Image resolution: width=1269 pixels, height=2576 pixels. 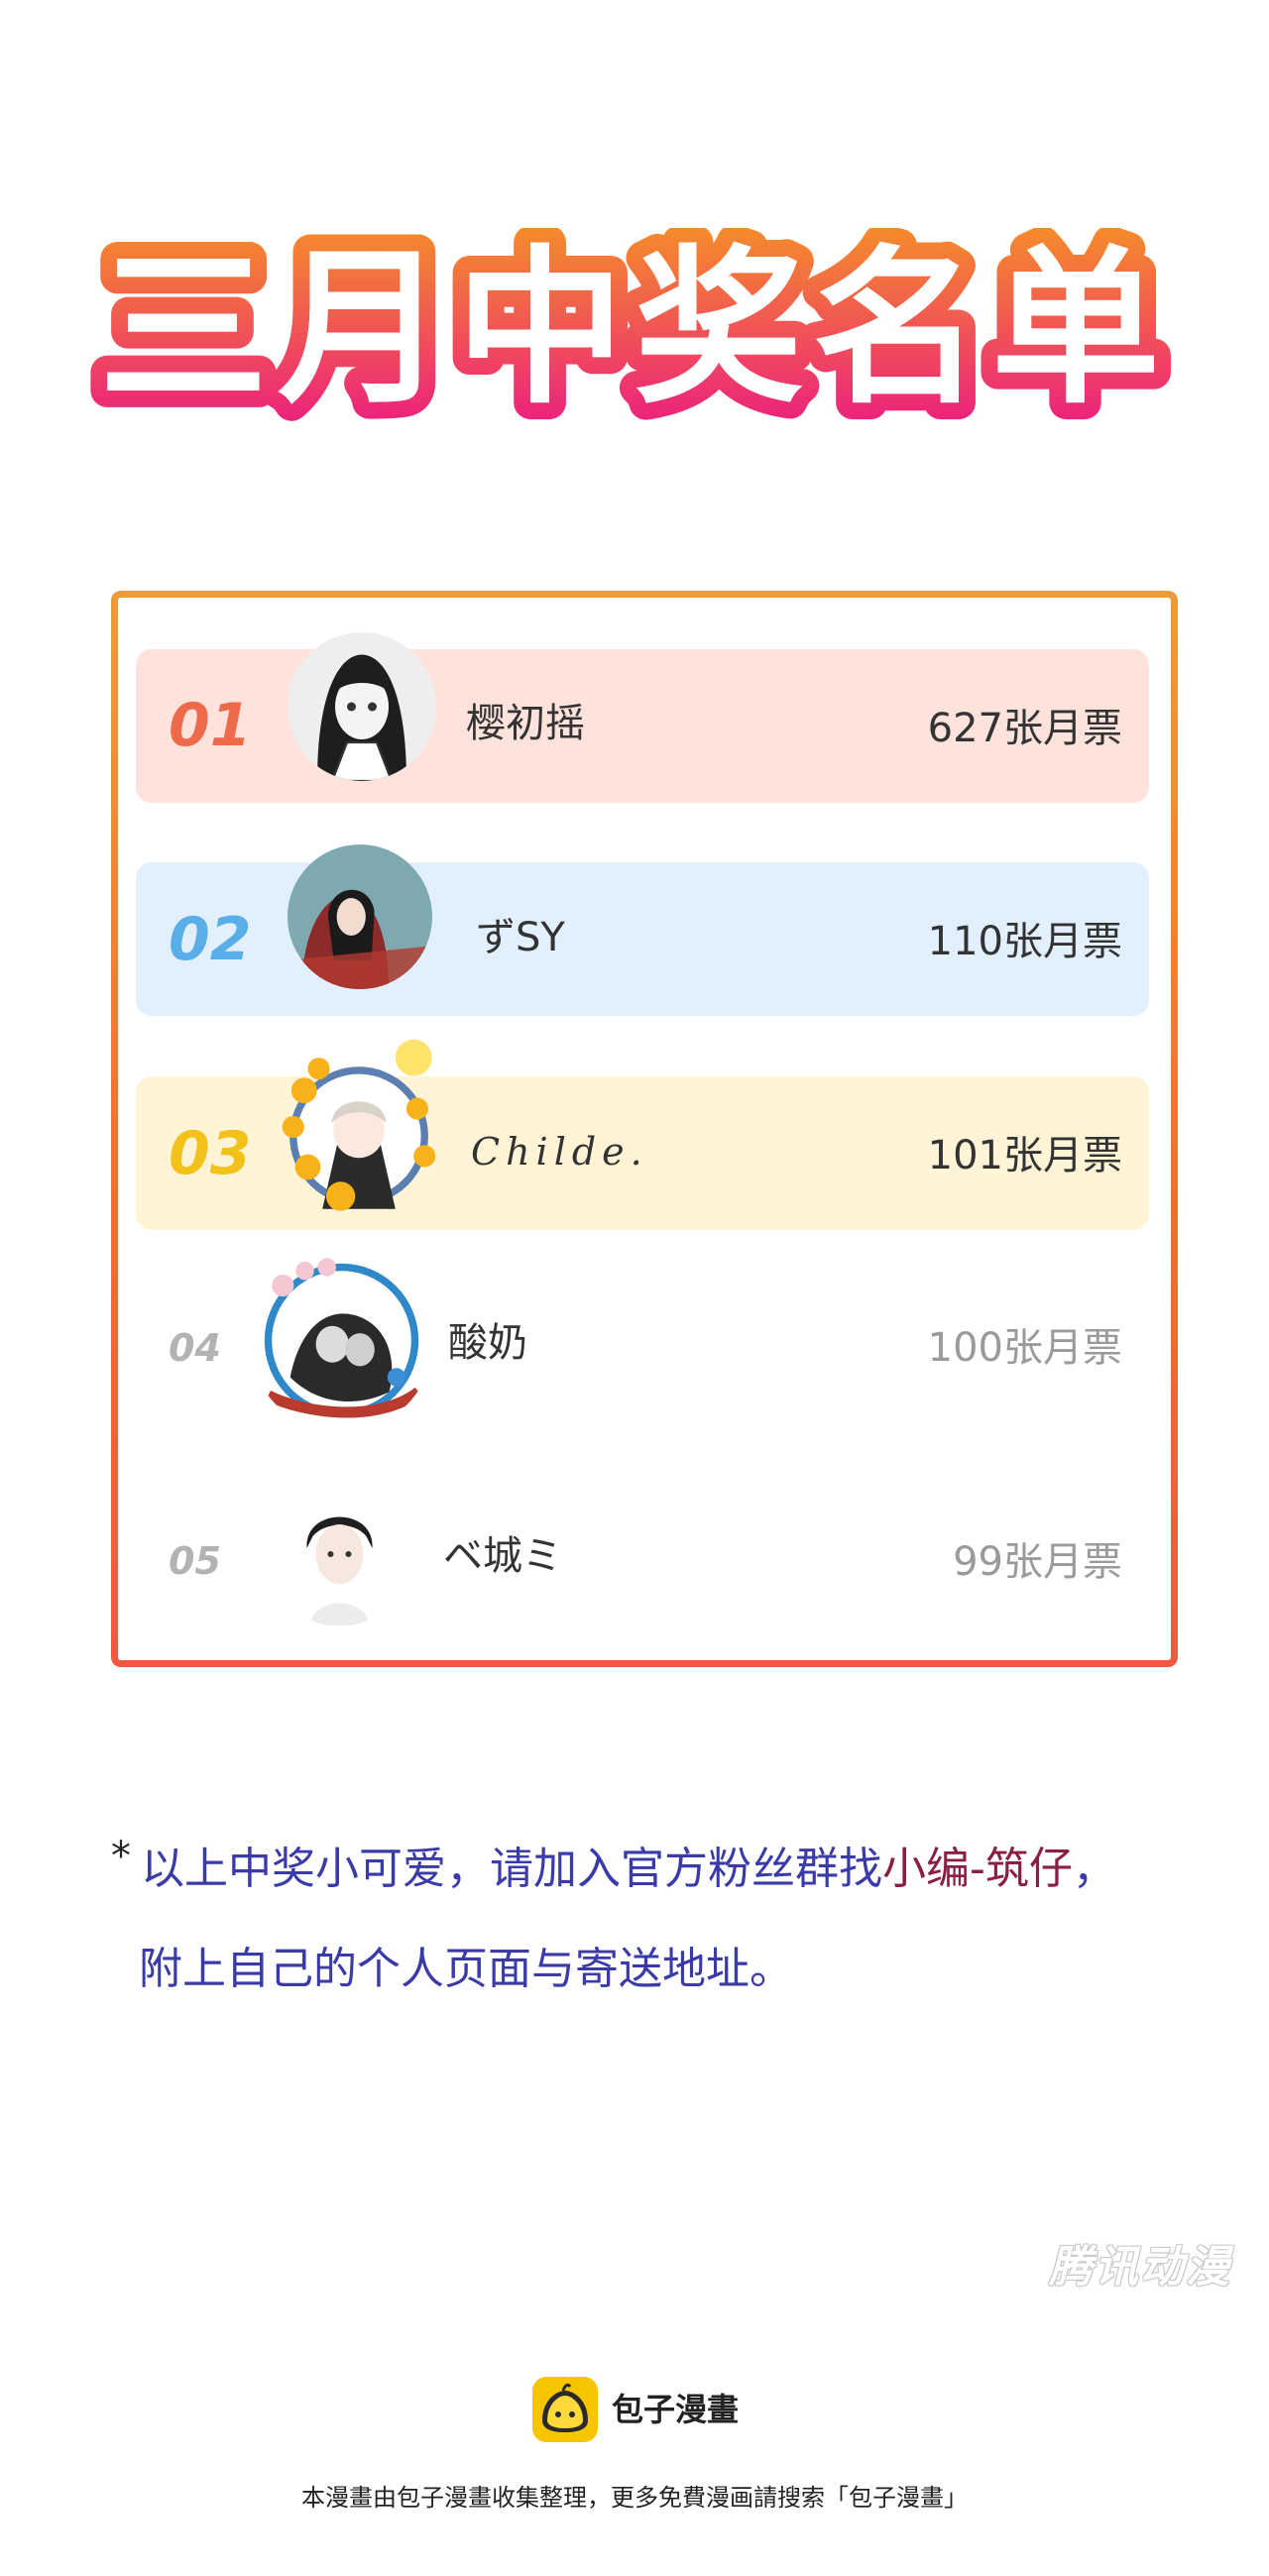 What do you see at coordinates (487, 1343) in the screenshot?
I see `winner-name-4: 酸奶` at bounding box center [487, 1343].